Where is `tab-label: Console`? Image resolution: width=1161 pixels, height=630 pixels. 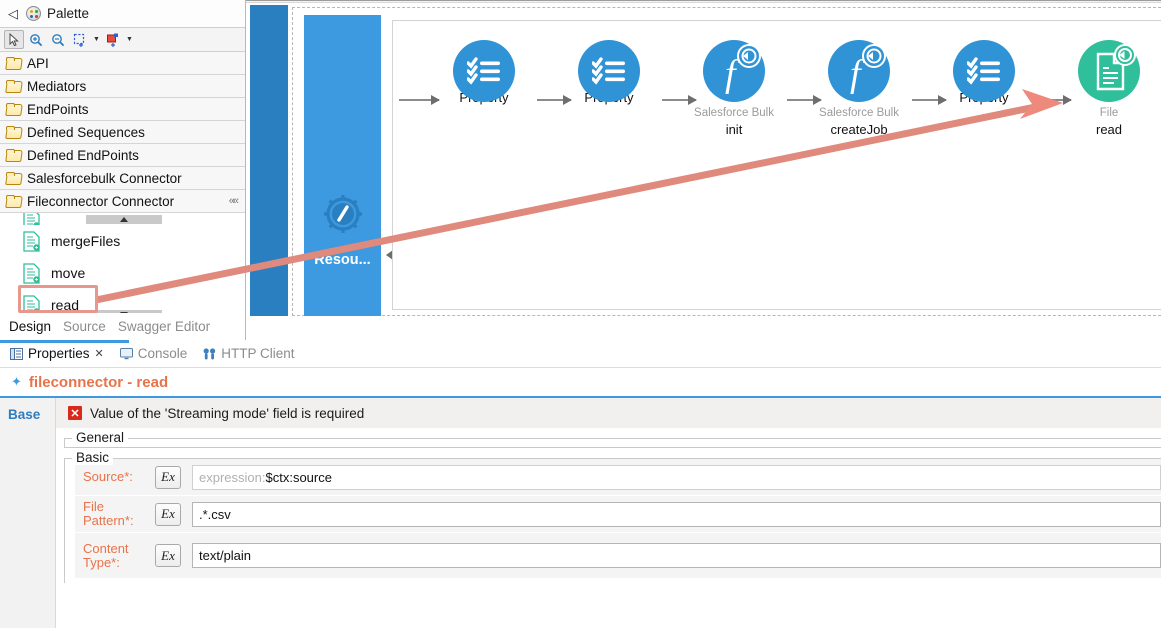
tab-label: Console is located at coordinates (162, 353).